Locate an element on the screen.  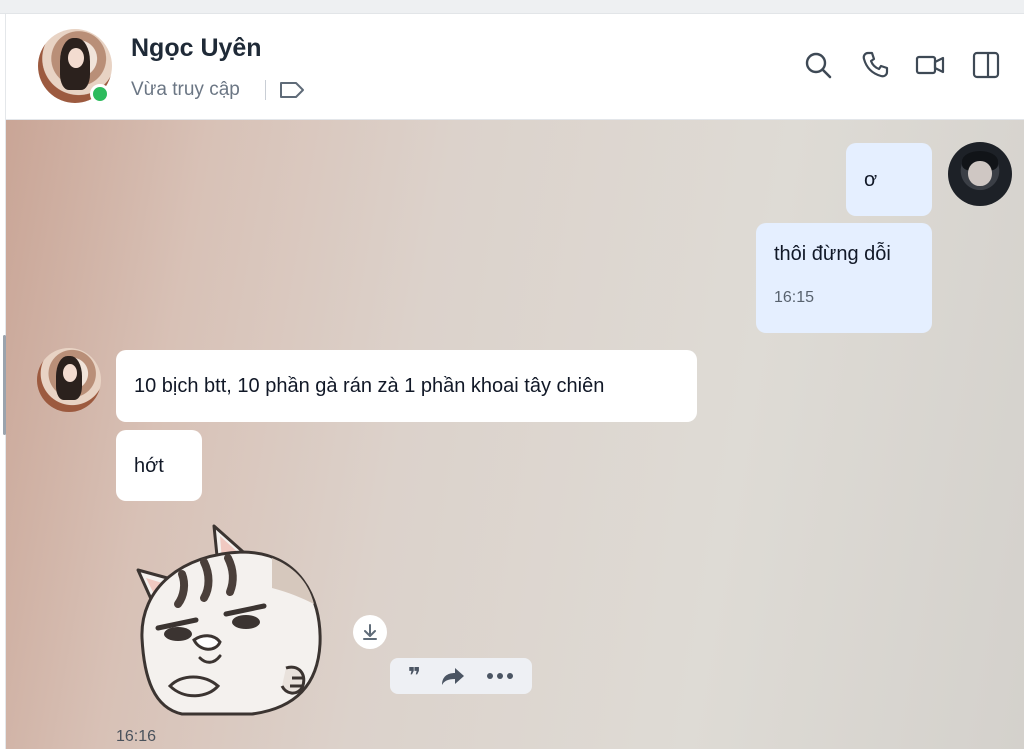
more-icon is located at coordinates (500, 676).